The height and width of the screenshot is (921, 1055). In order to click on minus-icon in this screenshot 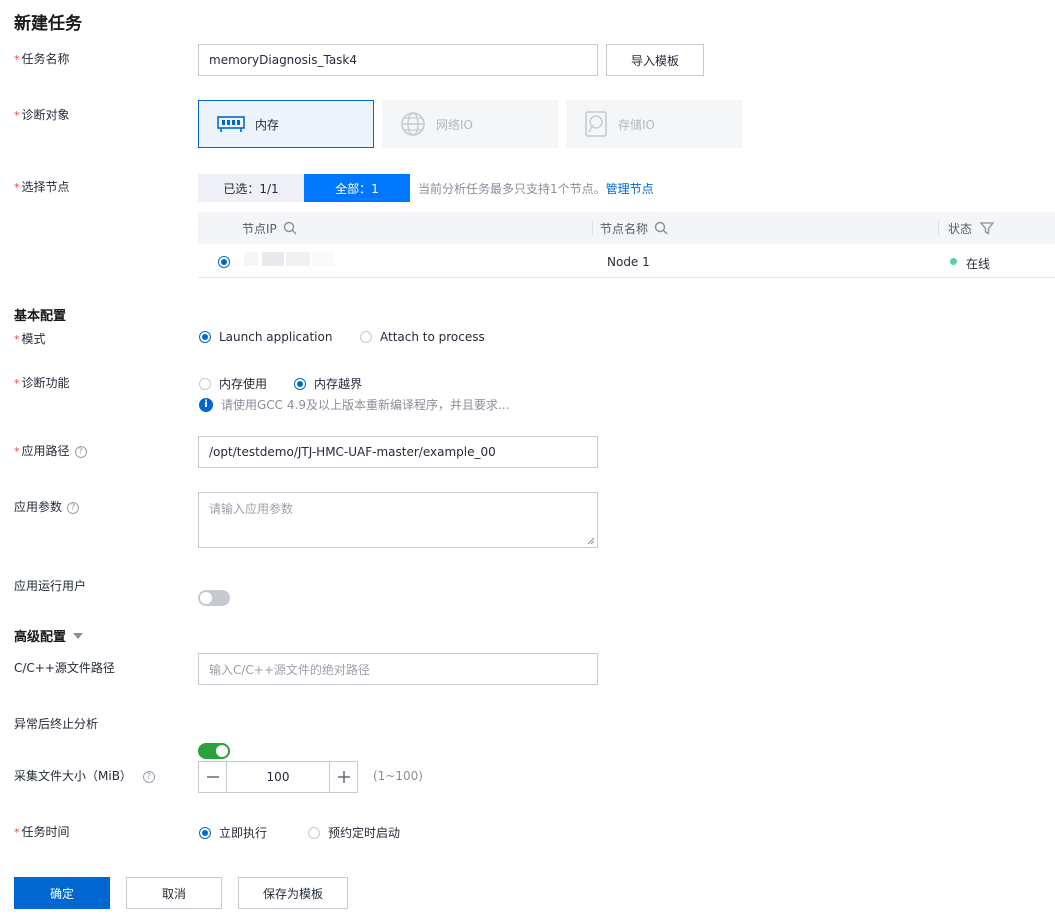, I will do `click(212, 777)`.